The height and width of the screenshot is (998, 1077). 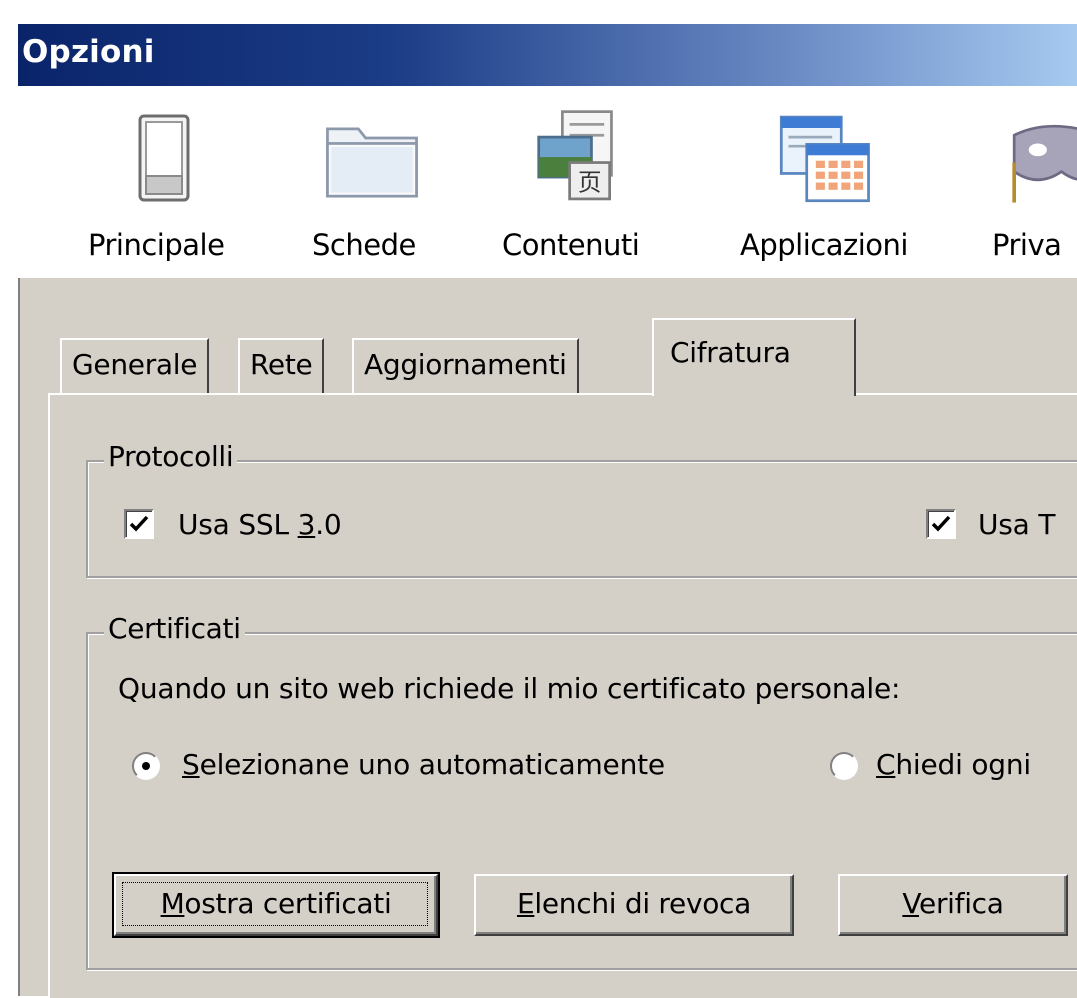 I want to click on focus-rect, so click(x=275, y=904).